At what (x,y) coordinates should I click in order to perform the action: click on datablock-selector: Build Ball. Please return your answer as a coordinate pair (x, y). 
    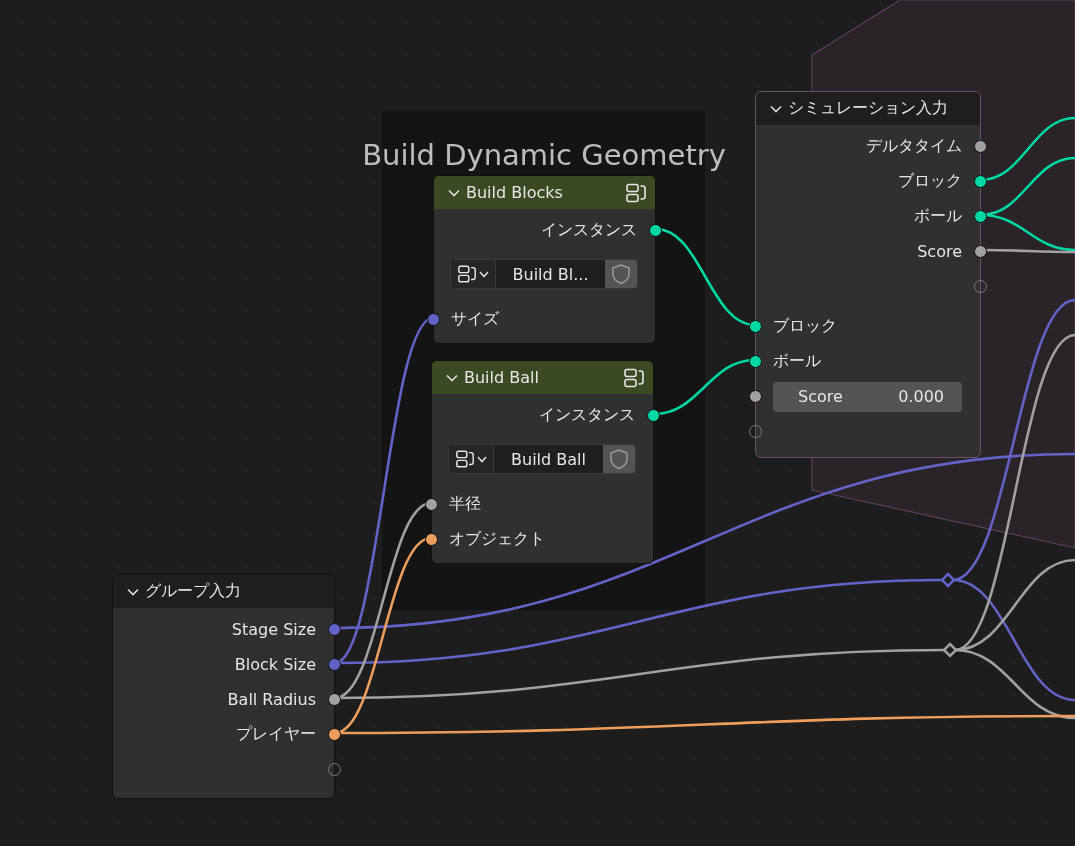
    Looking at the image, I should click on (542, 459).